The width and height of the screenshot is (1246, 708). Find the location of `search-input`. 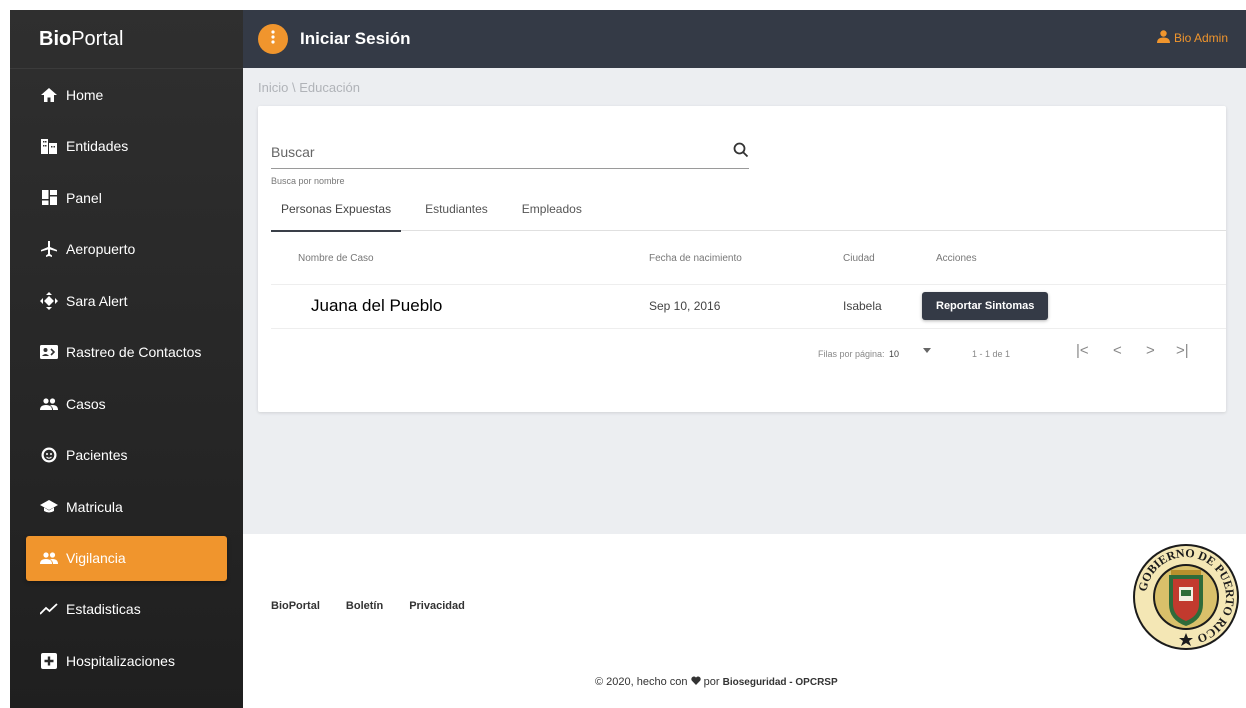

search-input is located at coordinates (481, 149).